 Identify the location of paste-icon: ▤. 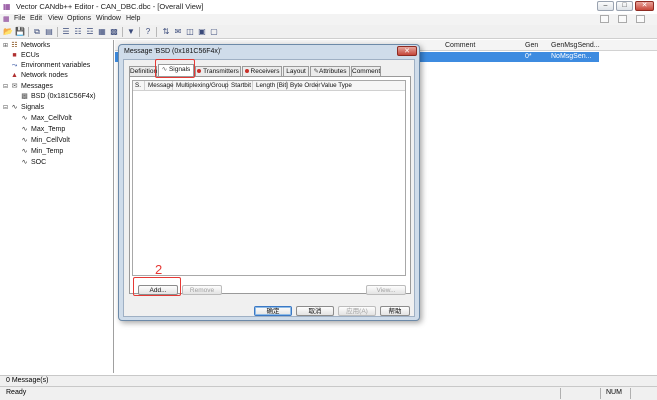
(49, 32).